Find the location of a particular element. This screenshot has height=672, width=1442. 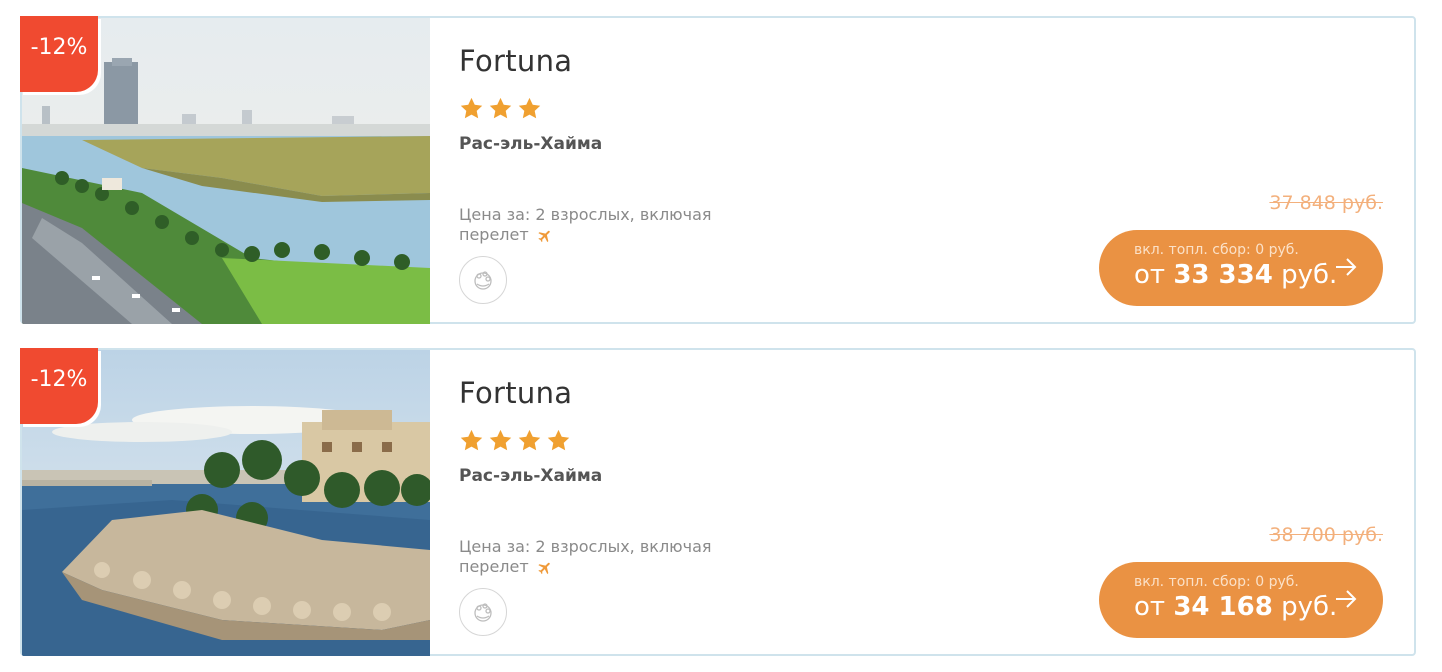

old-price: 37 848 руб. is located at coordinates (1326, 203).